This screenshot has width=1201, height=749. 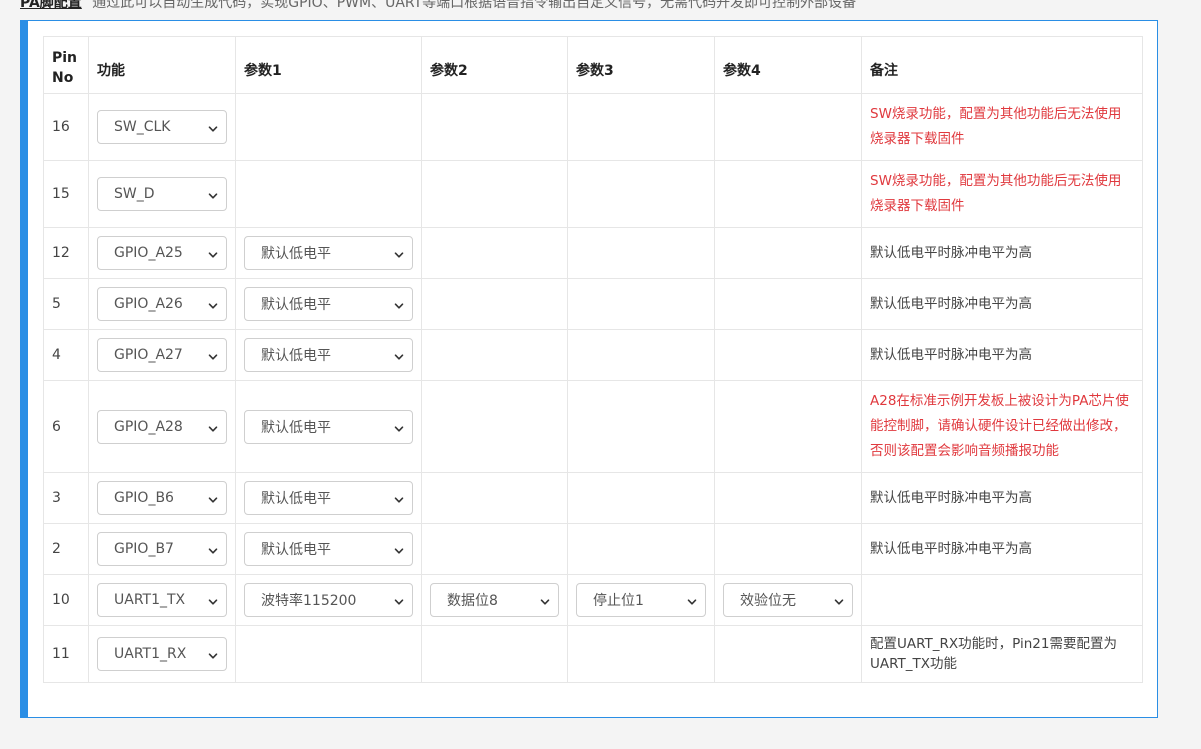 What do you see at coordinates (66, 127) in the screenshot?
I see `pin-number: 16` at bounding box center [66, 127].